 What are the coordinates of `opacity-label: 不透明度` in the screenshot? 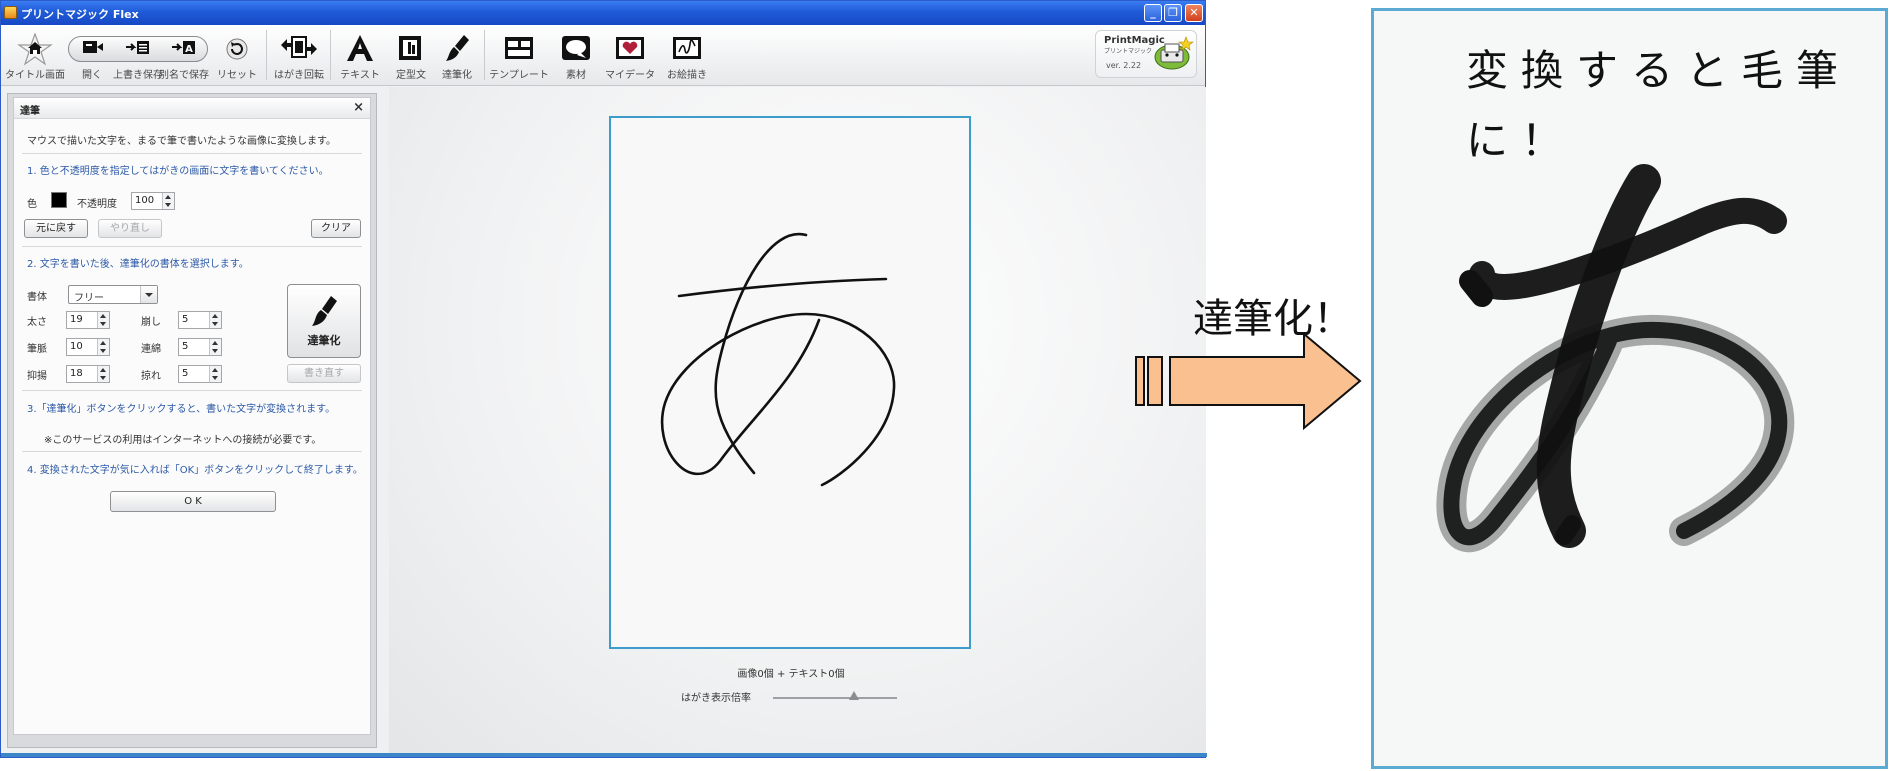 It's located at (97, 204).